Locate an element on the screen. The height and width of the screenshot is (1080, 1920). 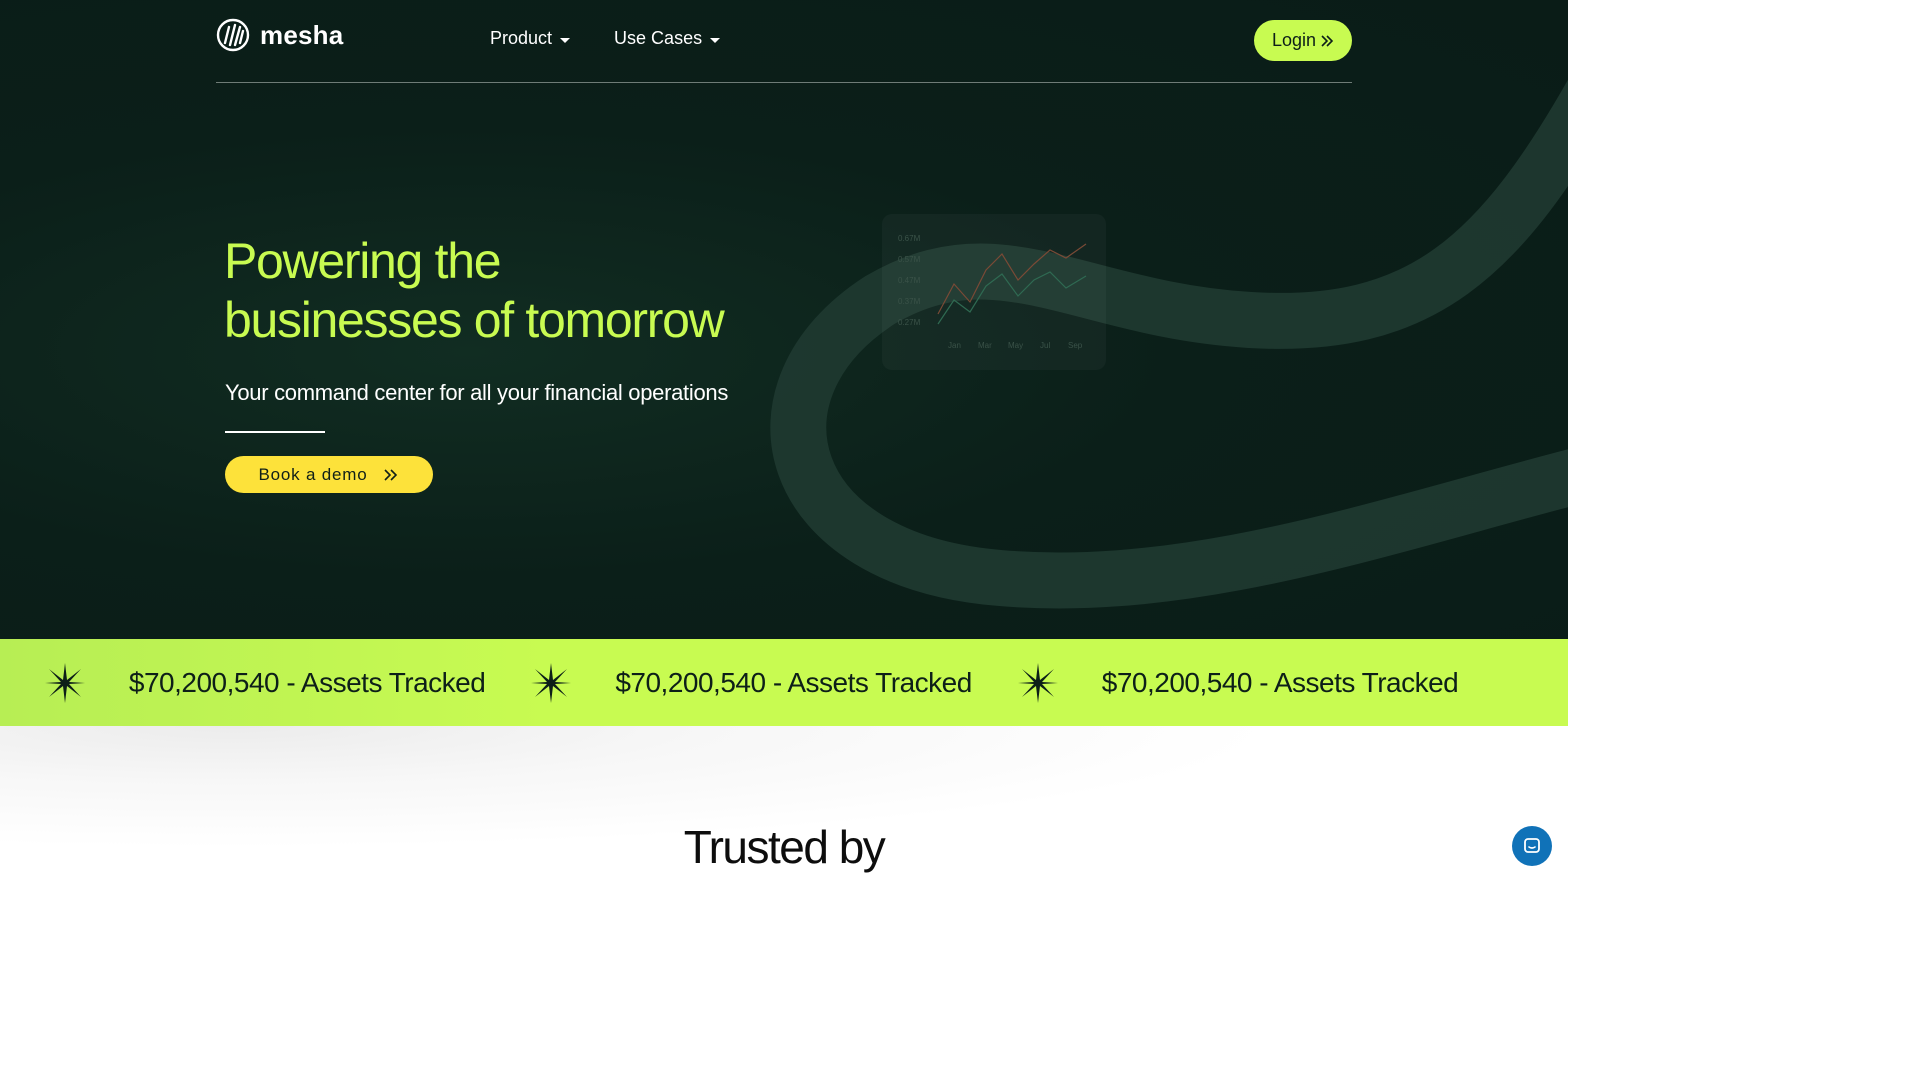
chart-y-tick: 0.47M is located at coordinates (909, 280).